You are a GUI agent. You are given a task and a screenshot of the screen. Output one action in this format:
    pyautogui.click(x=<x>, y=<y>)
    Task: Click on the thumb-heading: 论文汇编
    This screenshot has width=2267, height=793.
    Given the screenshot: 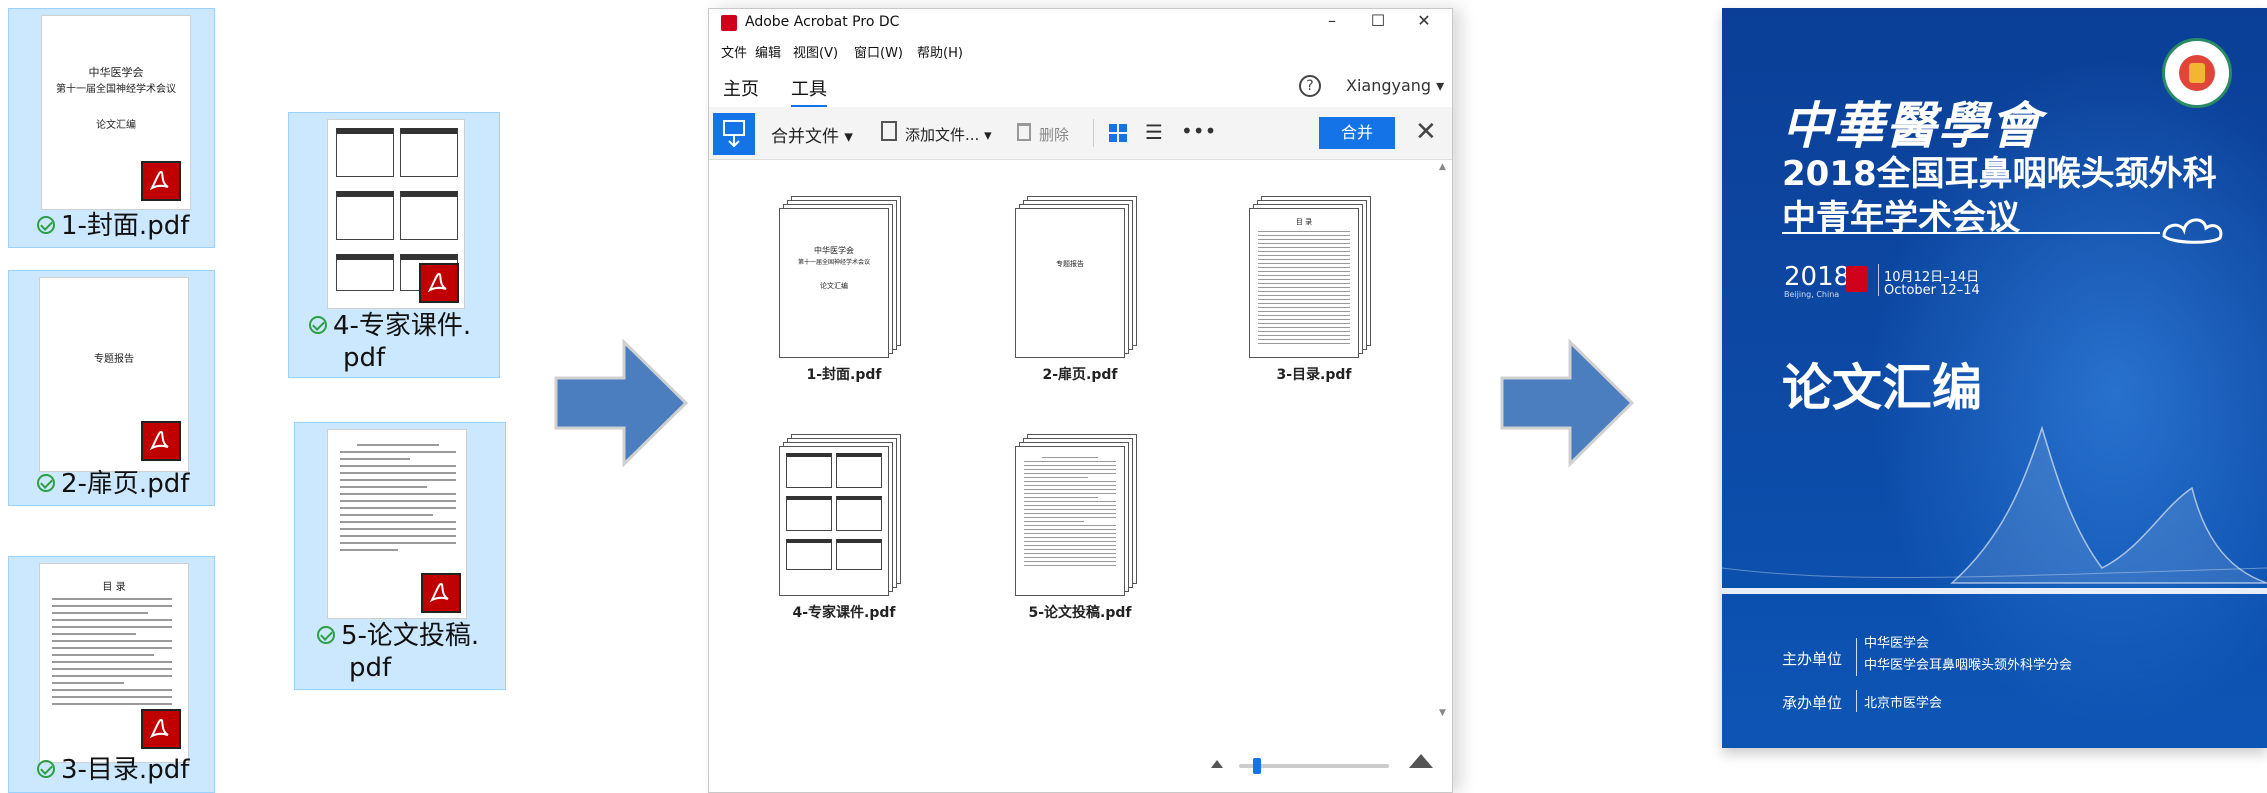 What is the action you would take?
    pyautogui.click(x=116, y=125)
    